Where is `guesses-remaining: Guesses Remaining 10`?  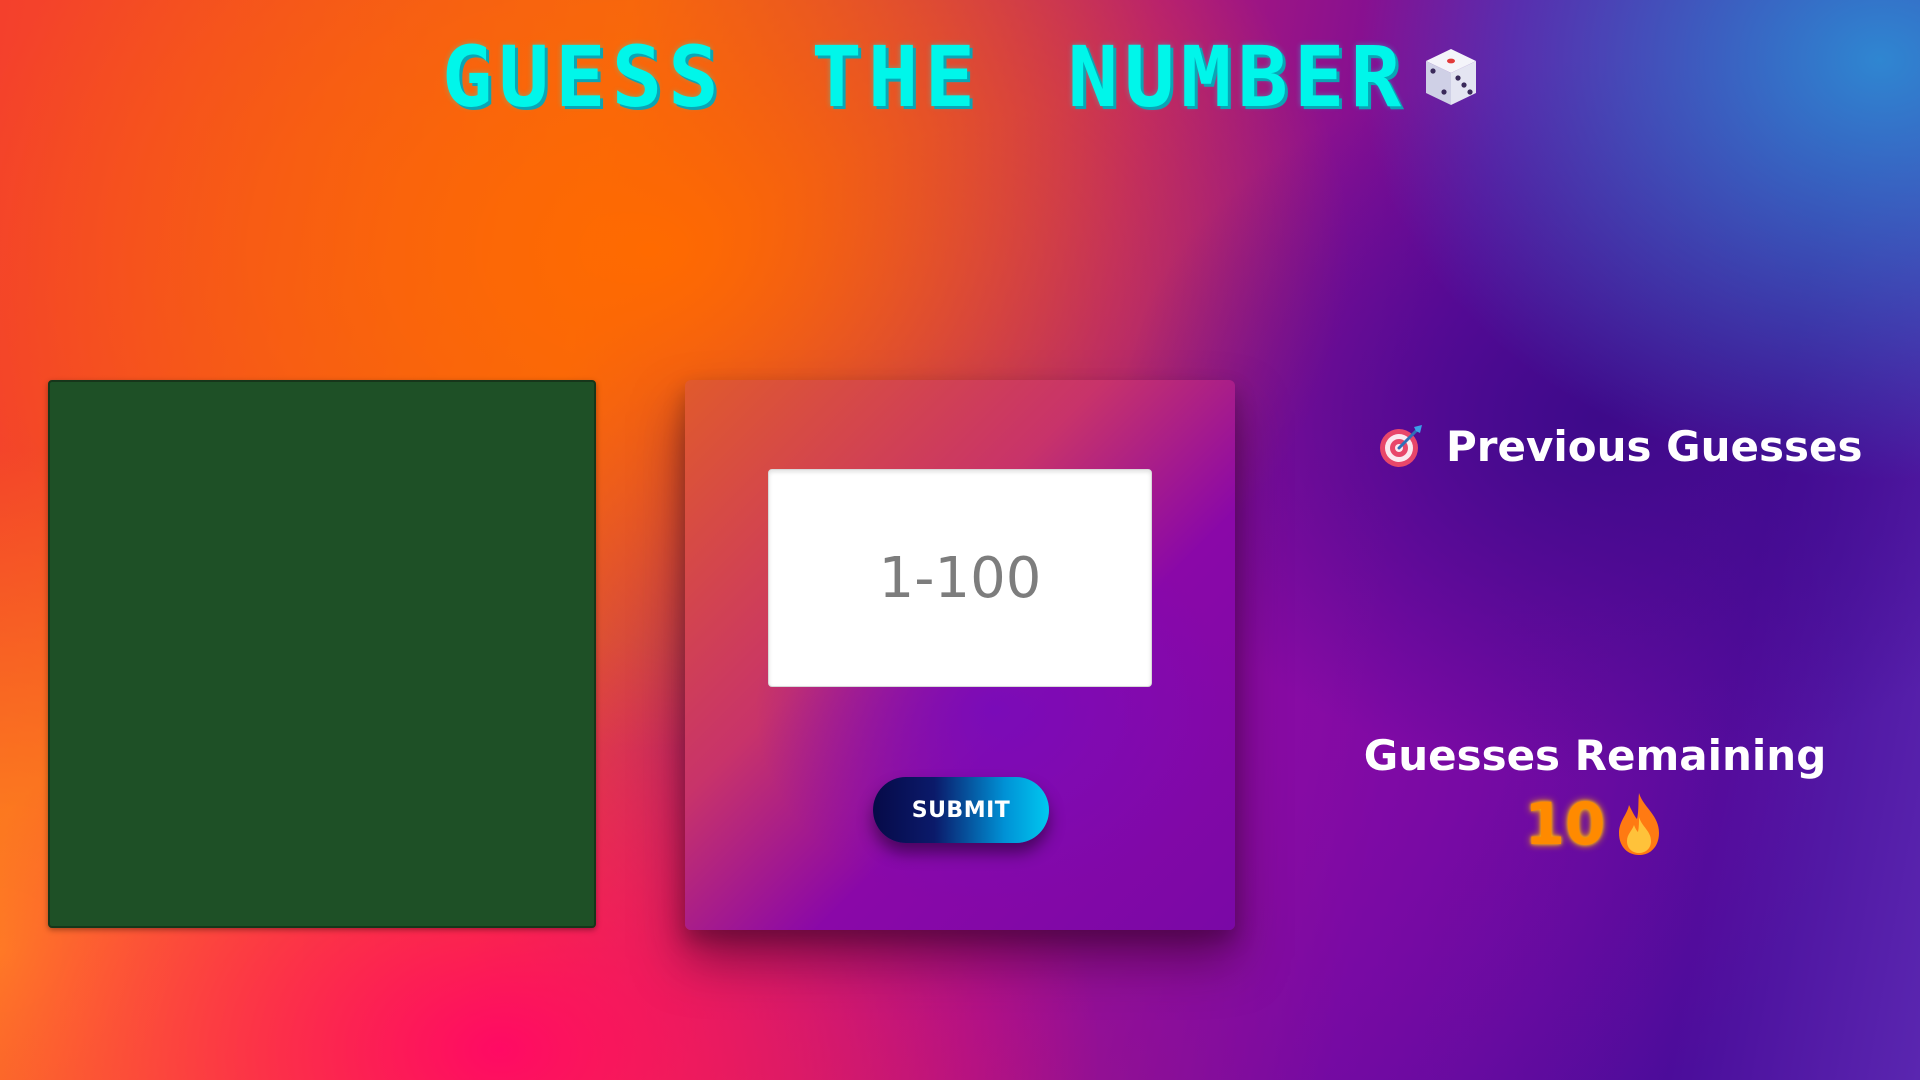 guesses-remaining: Guesses Remaining 10 is located at coordinates (1595, 794).